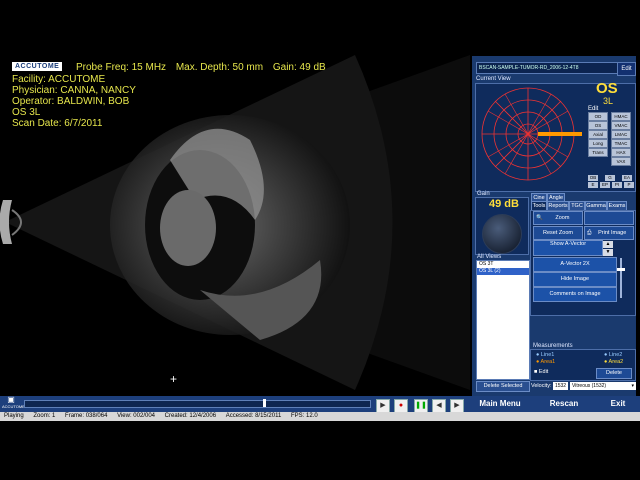  What do you see at coordinates (503, 320) in the screenshot?
I see `views-list: OS 3T OS 3L (2)` at bounding box center [503, 320].